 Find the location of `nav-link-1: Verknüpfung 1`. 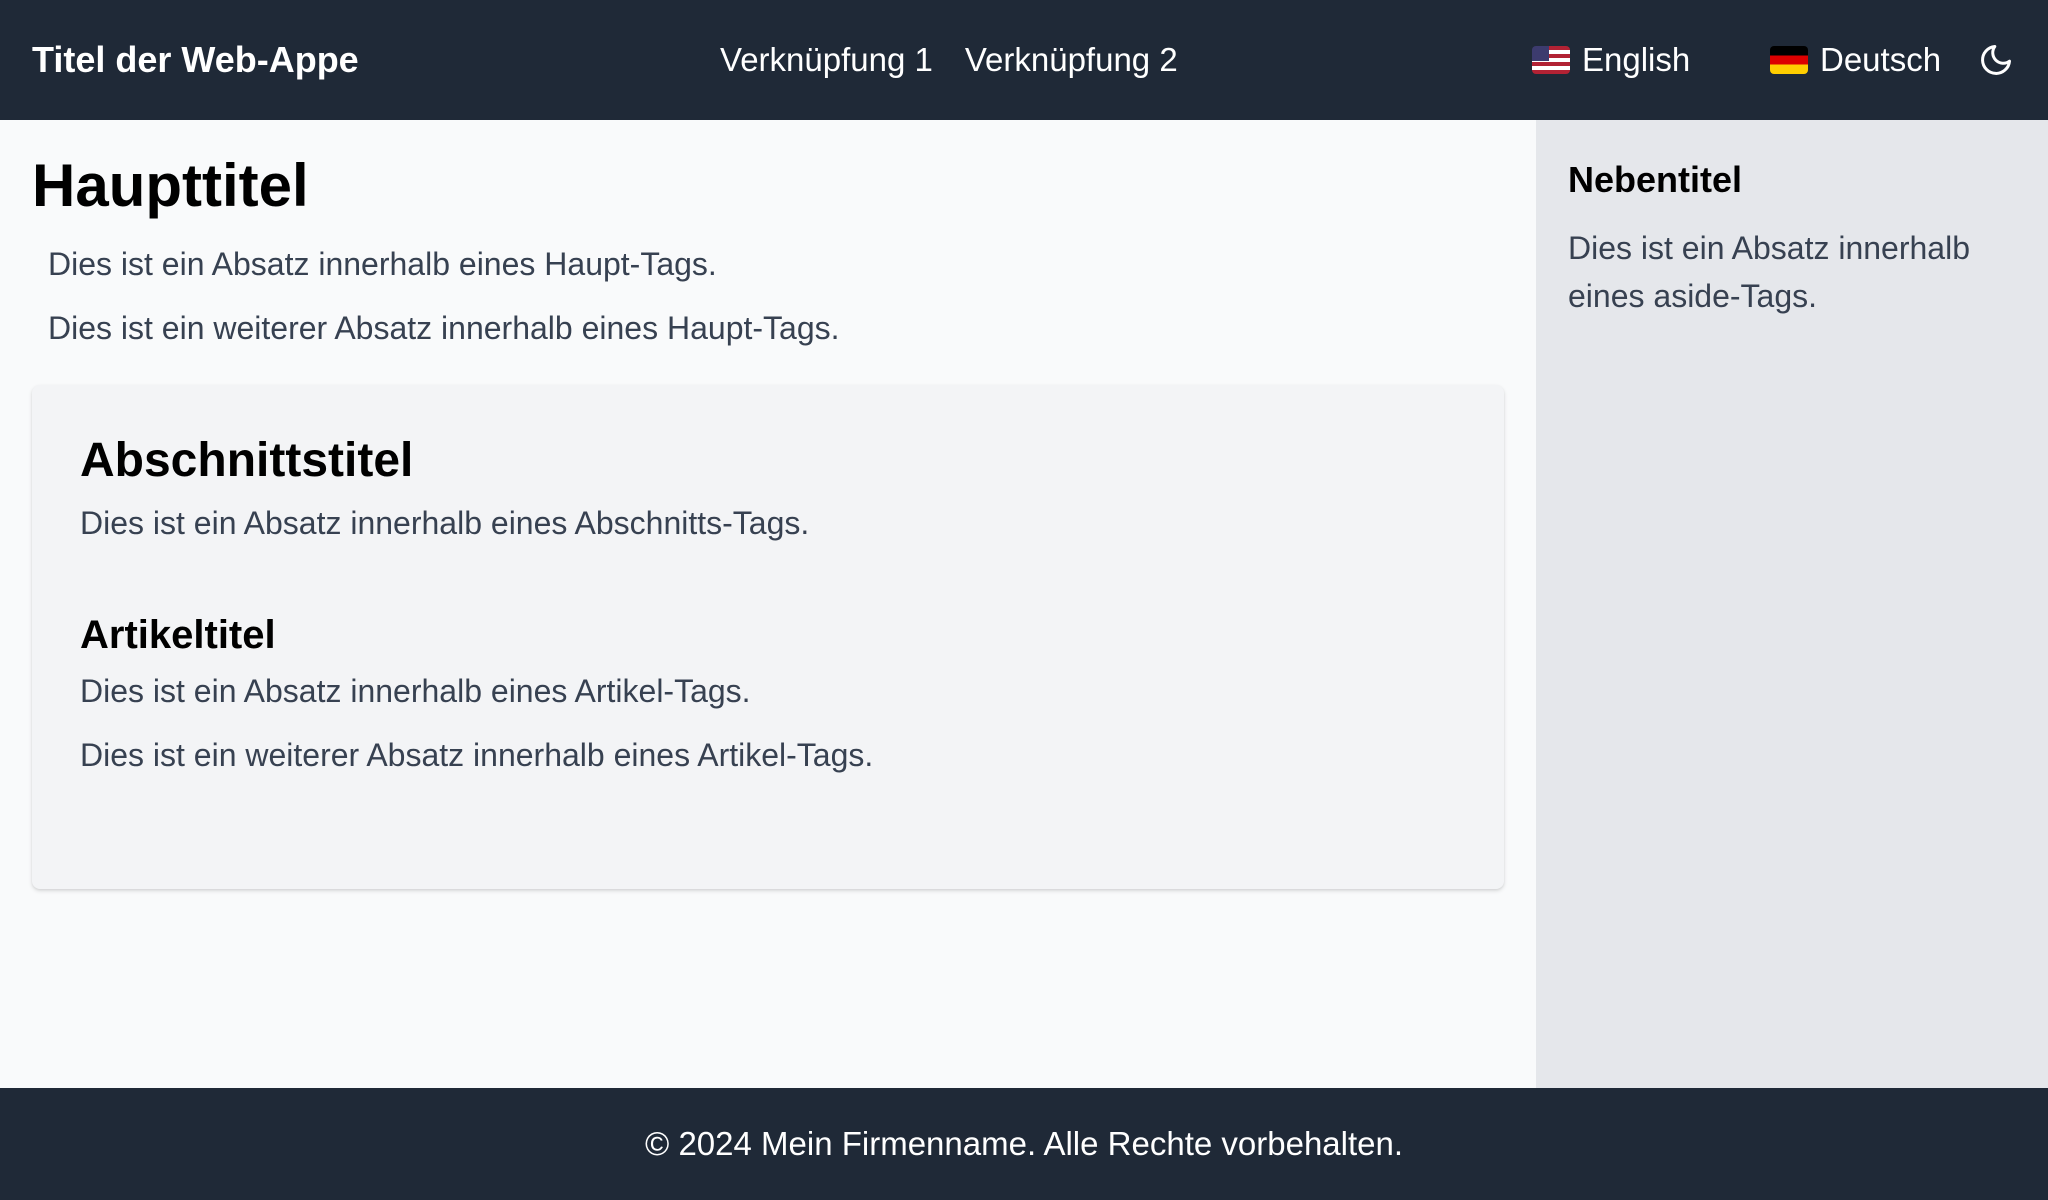

nav-link-1: Verknüpfung 1 is located at coordinates (826, 60).